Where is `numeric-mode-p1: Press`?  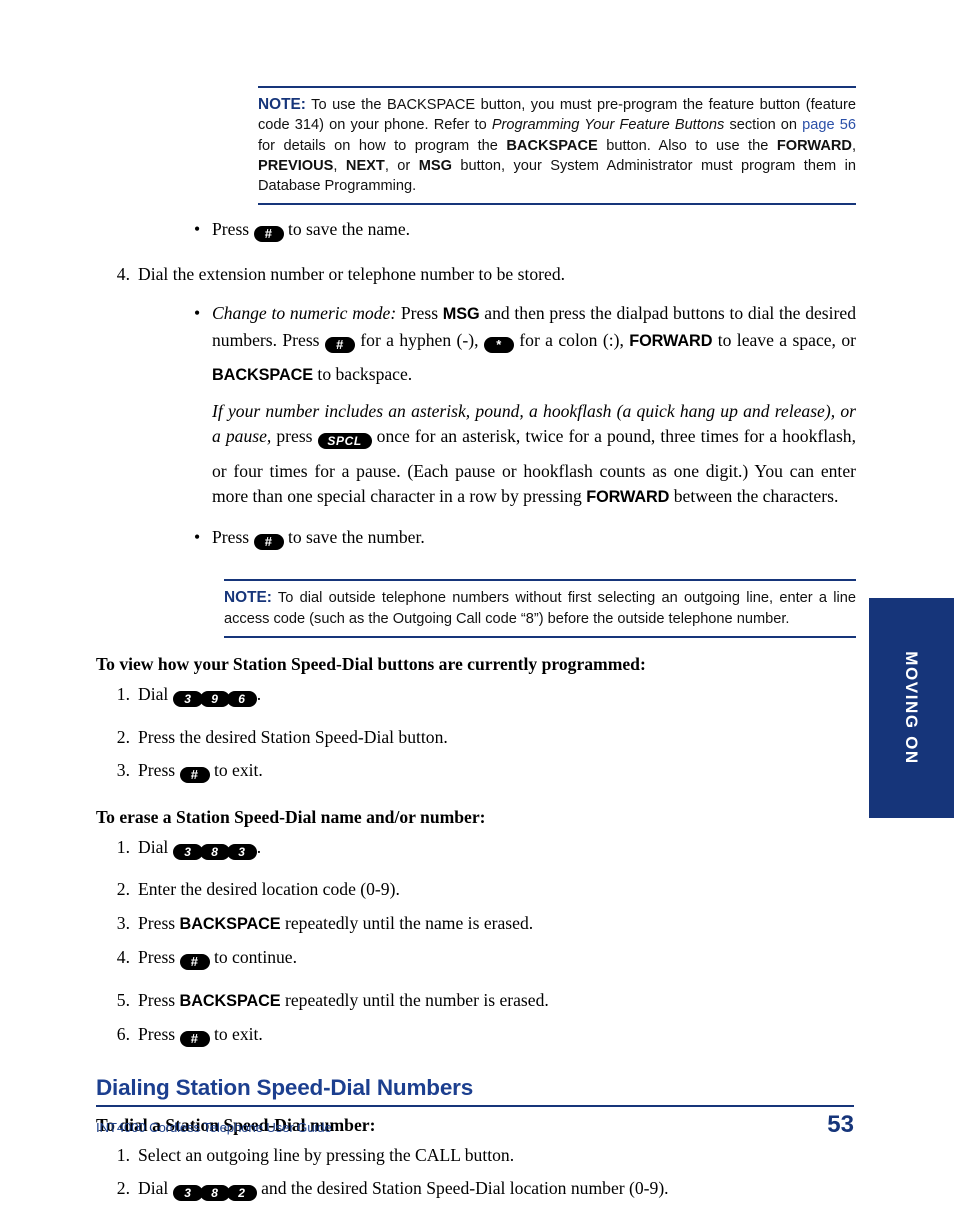
numeric-mode-p1: Press is located at coordinates (419, 313).